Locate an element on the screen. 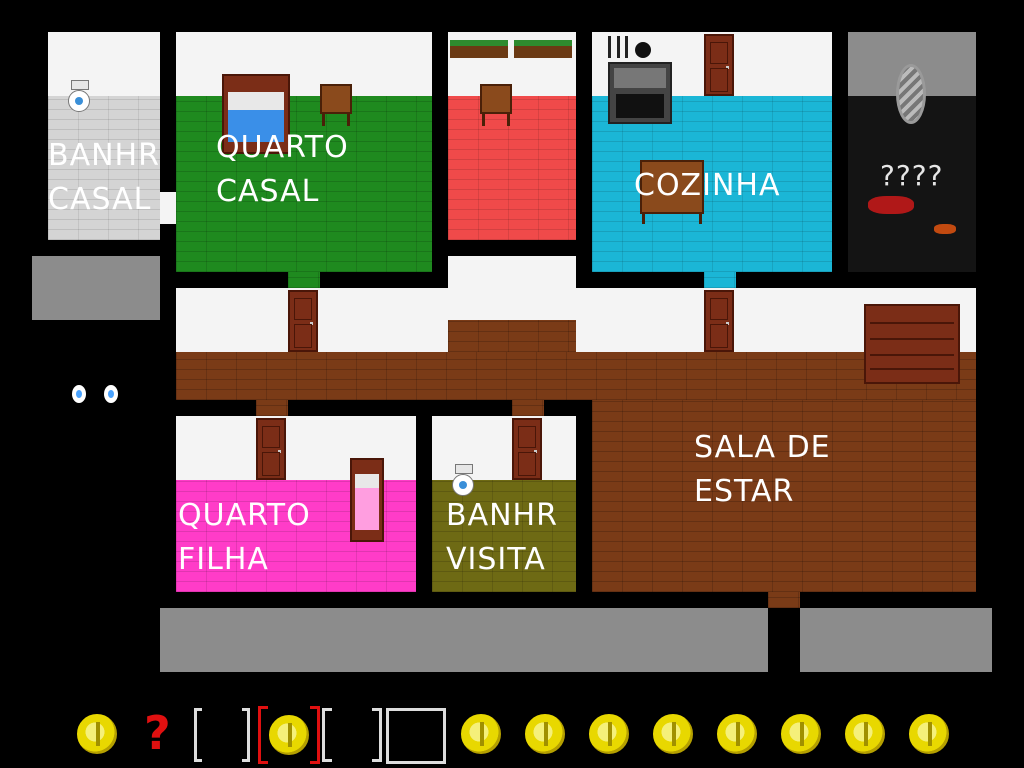  knives-icon is located at coordinates (629, 47).